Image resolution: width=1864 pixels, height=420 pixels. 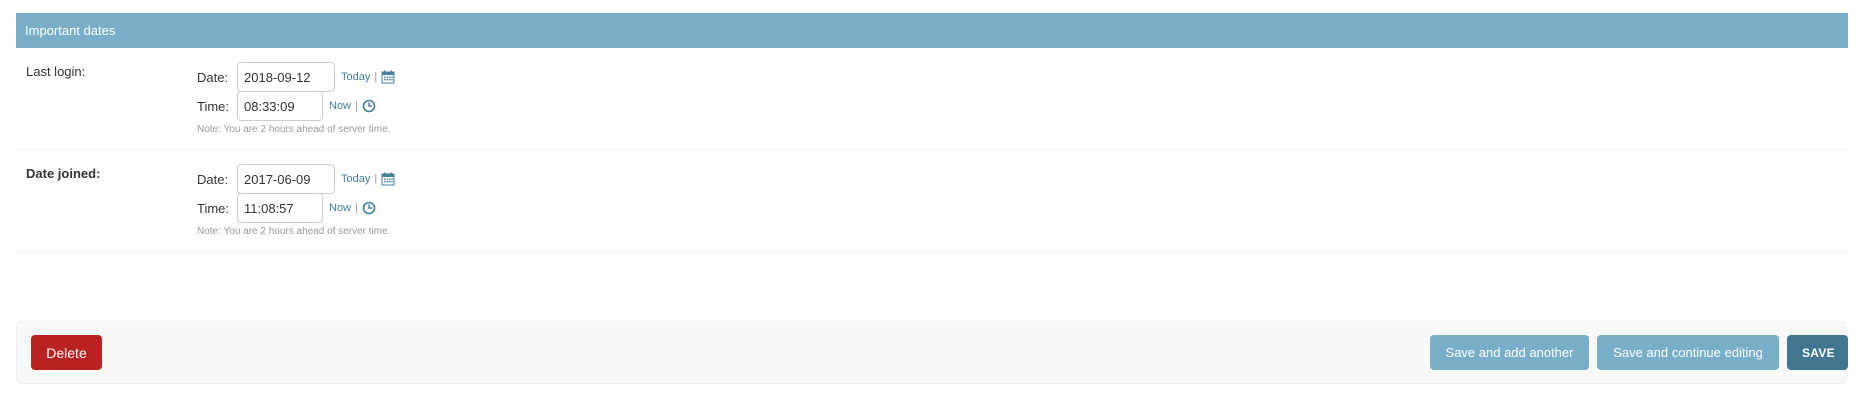 I want to click on last-login-time-field: Time: Now |, so click(x=286, y=106).